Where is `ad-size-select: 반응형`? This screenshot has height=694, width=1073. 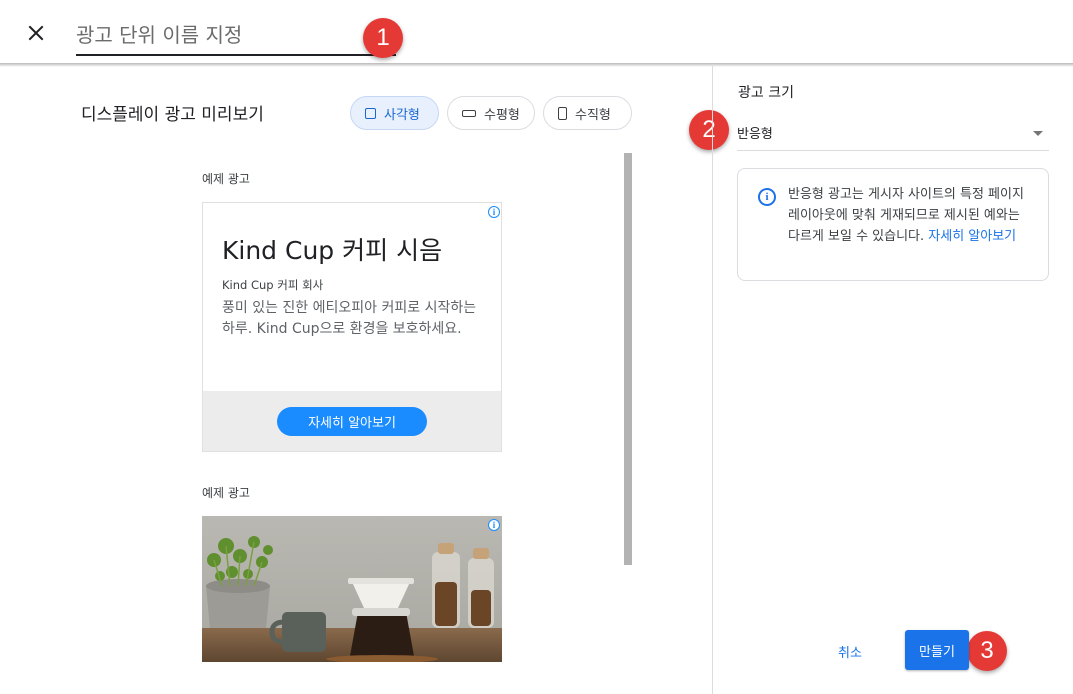 ad-size-select: 반응형 is located at coordinates (893, 134).